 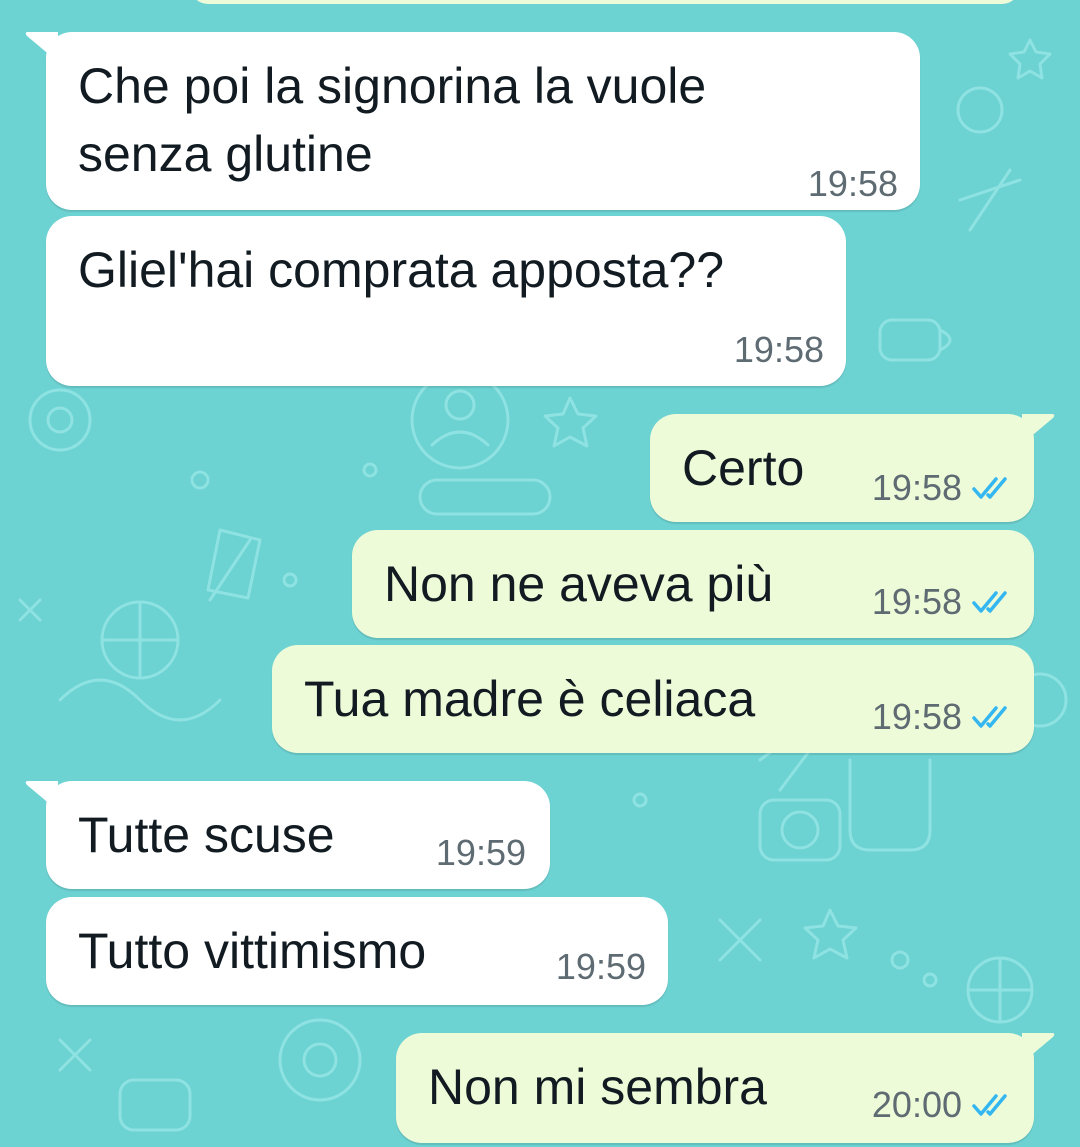 I want to click on message-text-line: Tutto vittimismo, so click(x=252, y=951).